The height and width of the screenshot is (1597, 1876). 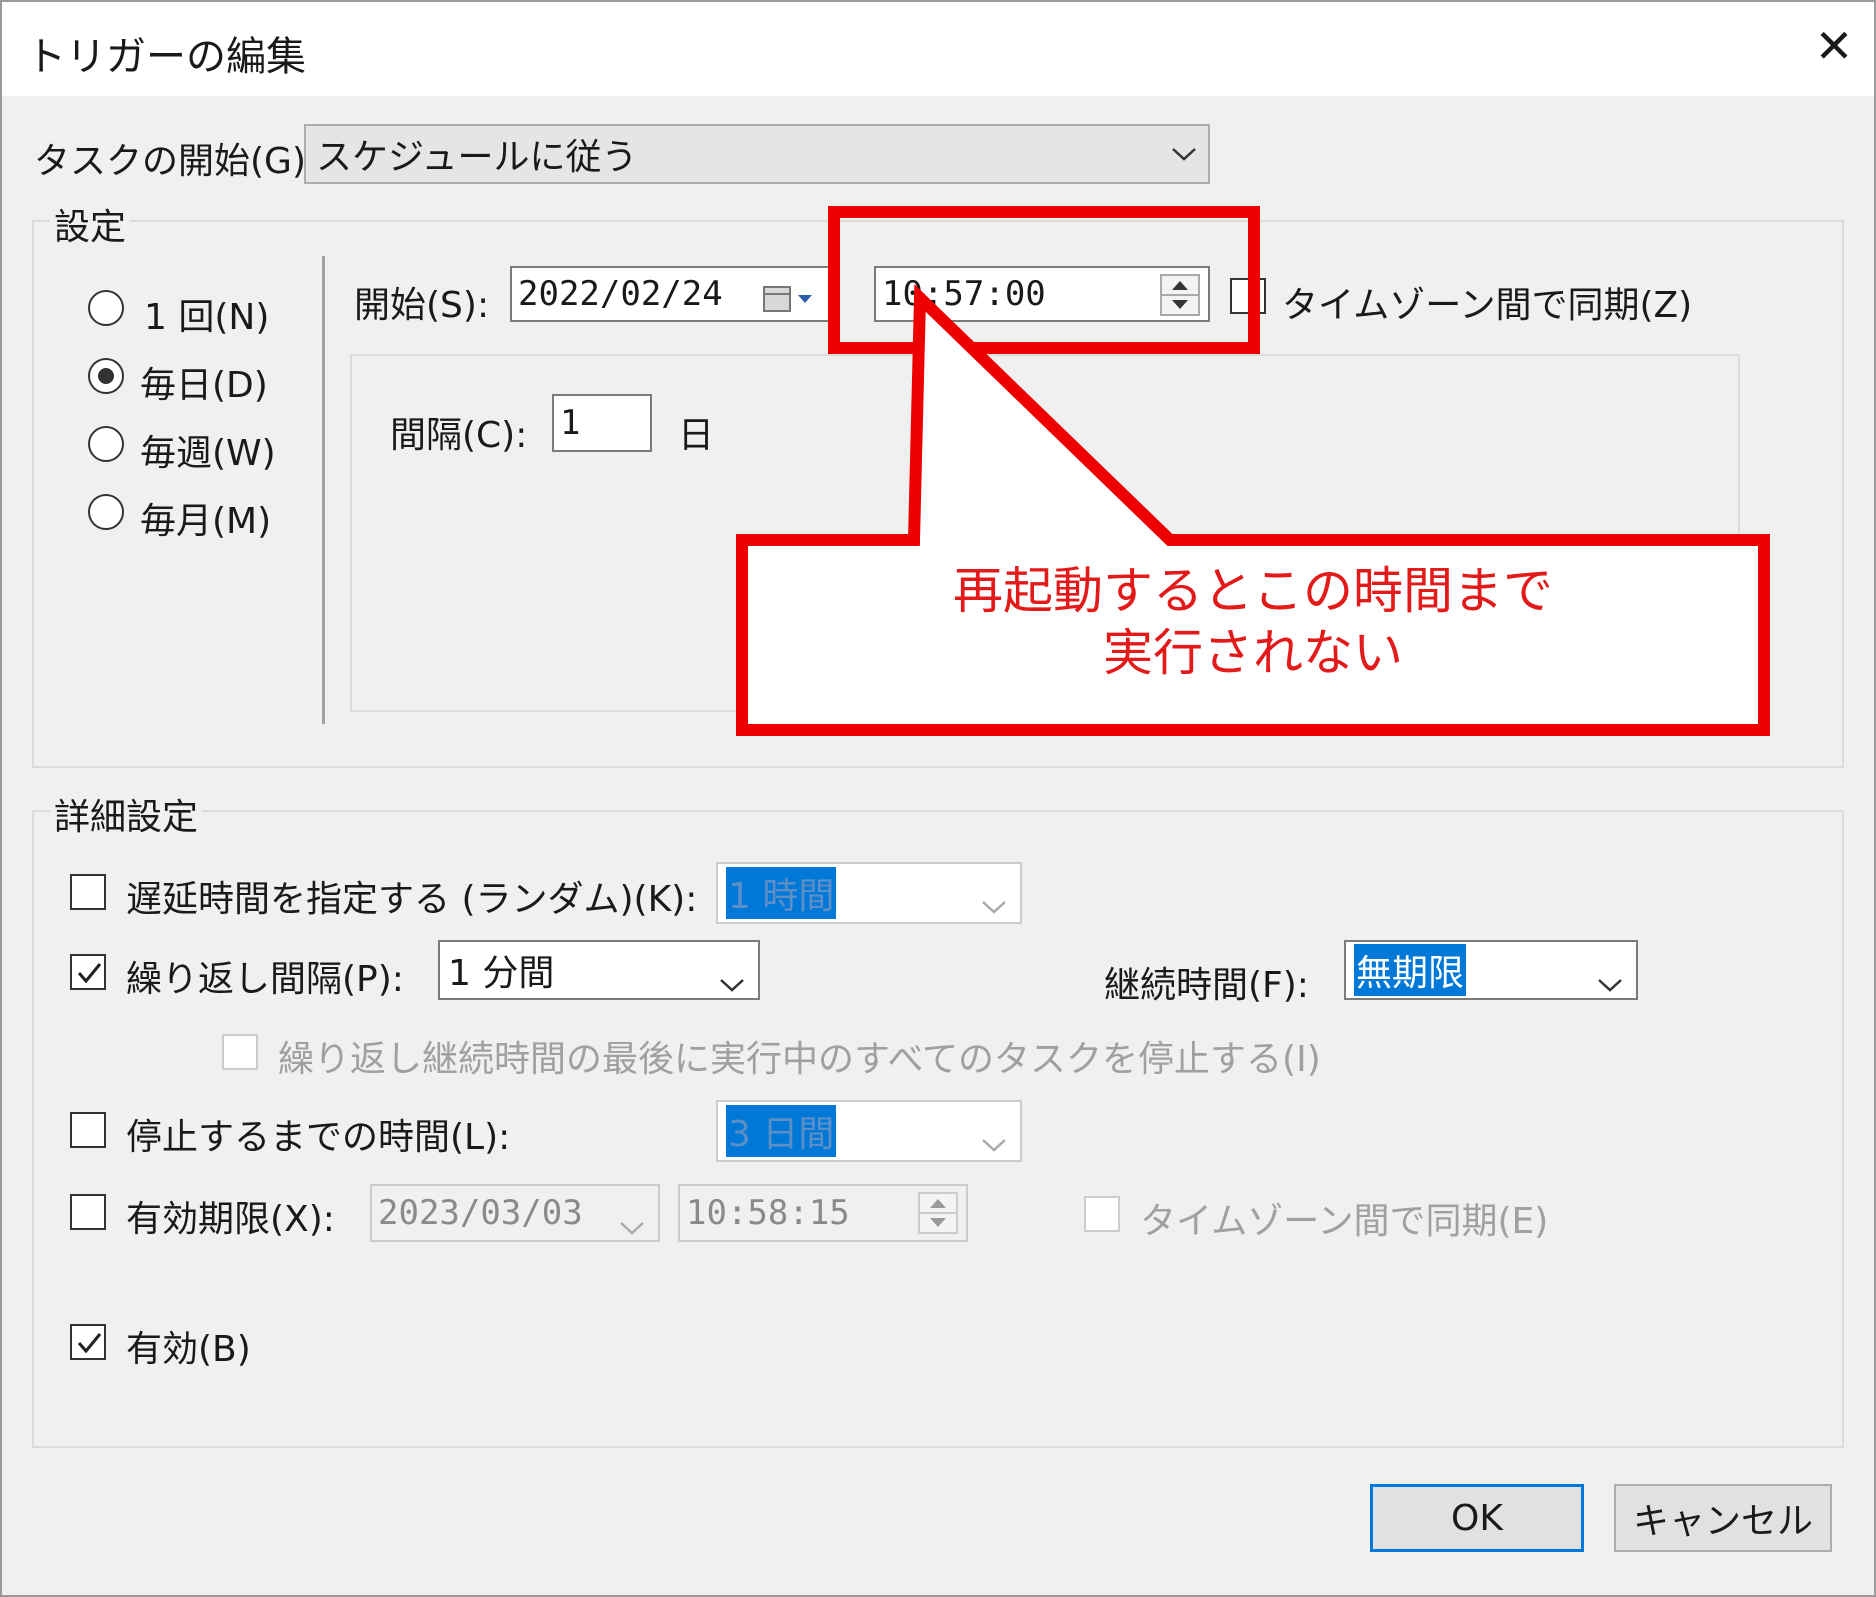 What do you see at coordinates (1253, 622) in the screenshot?
I see `annotation-text: 再起動するとこの時間まで 実行されない` at bounding box center [1253, 622].